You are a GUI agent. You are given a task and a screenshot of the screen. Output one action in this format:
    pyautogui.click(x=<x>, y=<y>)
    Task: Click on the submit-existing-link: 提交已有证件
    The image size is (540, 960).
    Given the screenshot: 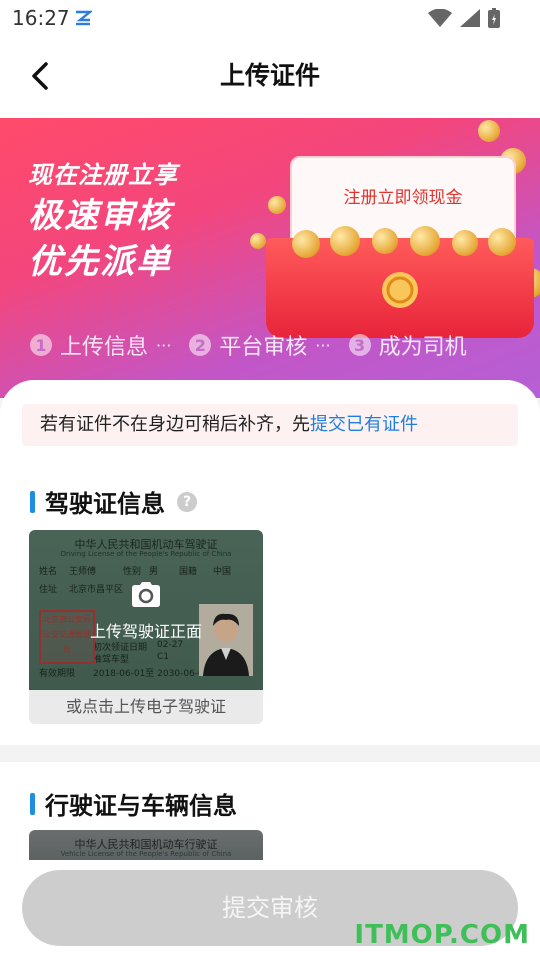 What is the action you would take?
    pyautogui.click(x=364, y=424)
    